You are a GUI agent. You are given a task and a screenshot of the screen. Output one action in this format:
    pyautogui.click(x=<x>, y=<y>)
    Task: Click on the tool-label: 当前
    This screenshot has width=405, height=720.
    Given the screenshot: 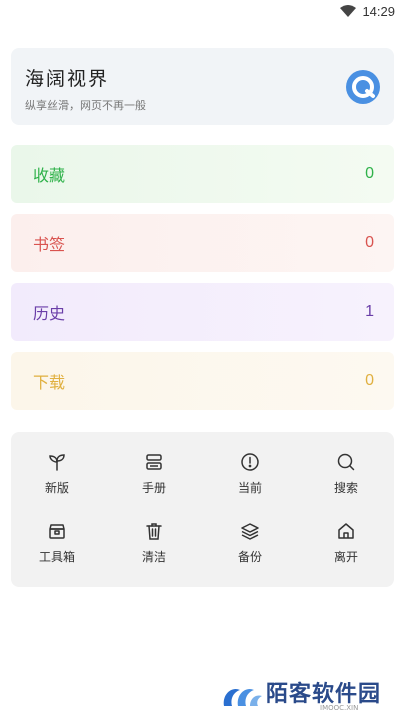 What is the action you would take?
    pyautogui.click(x=249, y=488)
    